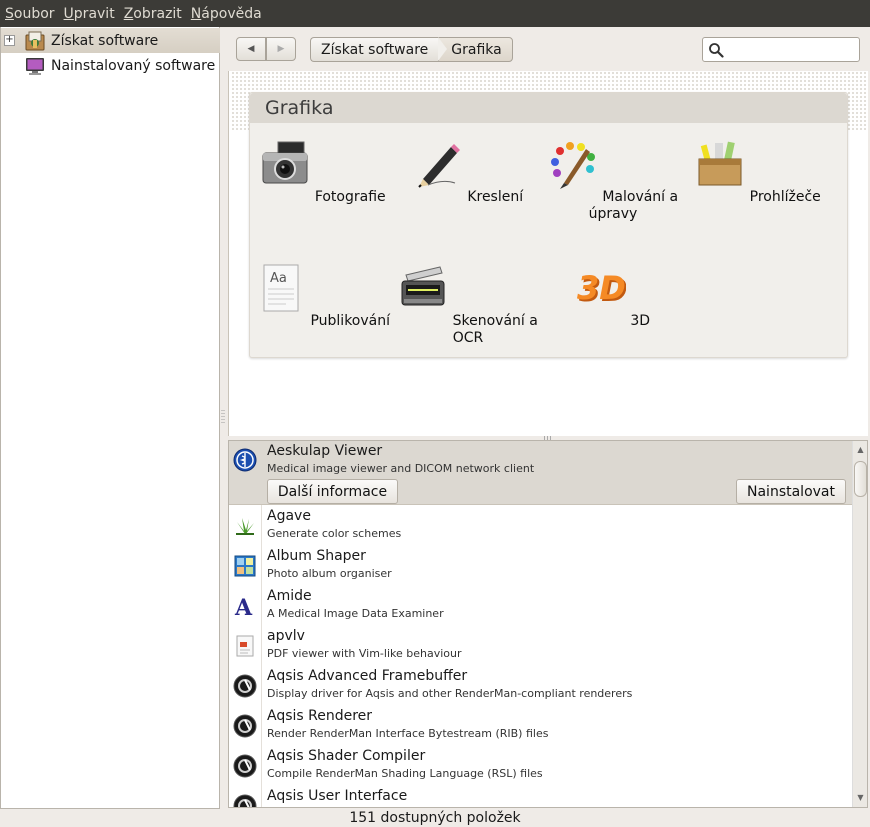 This screenshot has height=827, width=870. I want to click on app-name: Aeskulap Viewer, so click(325, 451).